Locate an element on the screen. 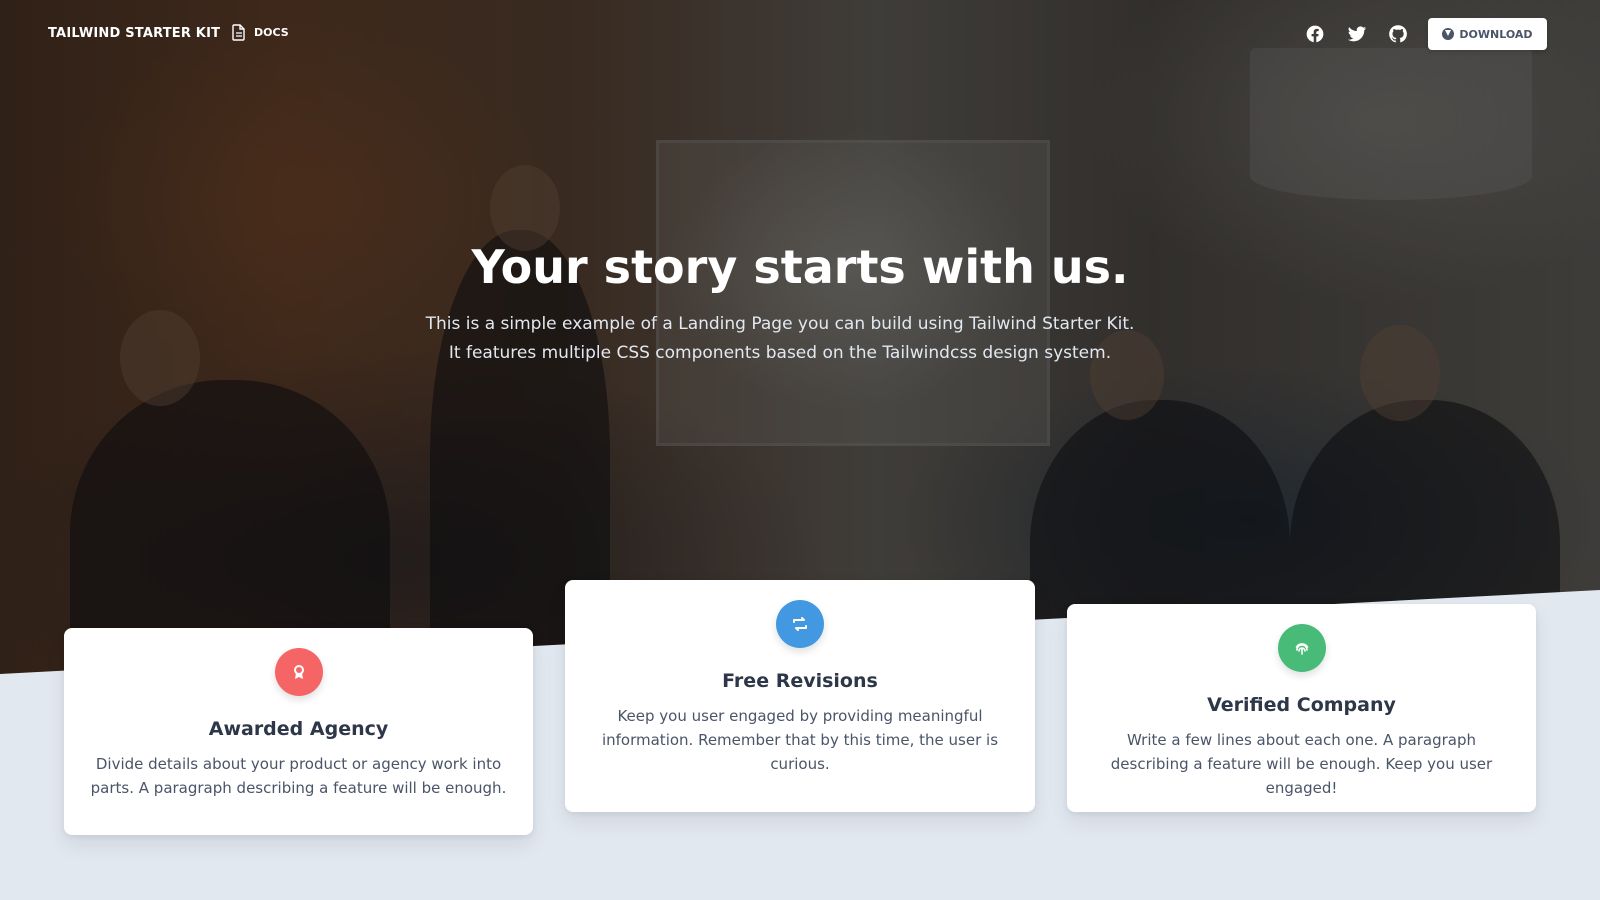 The width and height of the screenshot is (1600, 900). hero-title: Your story starts with us. is located at coordinates (800, 267).